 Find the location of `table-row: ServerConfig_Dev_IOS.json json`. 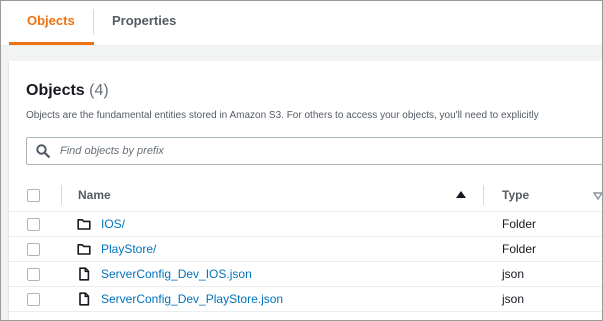

table-row: ServerConfig_Dev_IOS.json json is located at coordinates (305, 274).